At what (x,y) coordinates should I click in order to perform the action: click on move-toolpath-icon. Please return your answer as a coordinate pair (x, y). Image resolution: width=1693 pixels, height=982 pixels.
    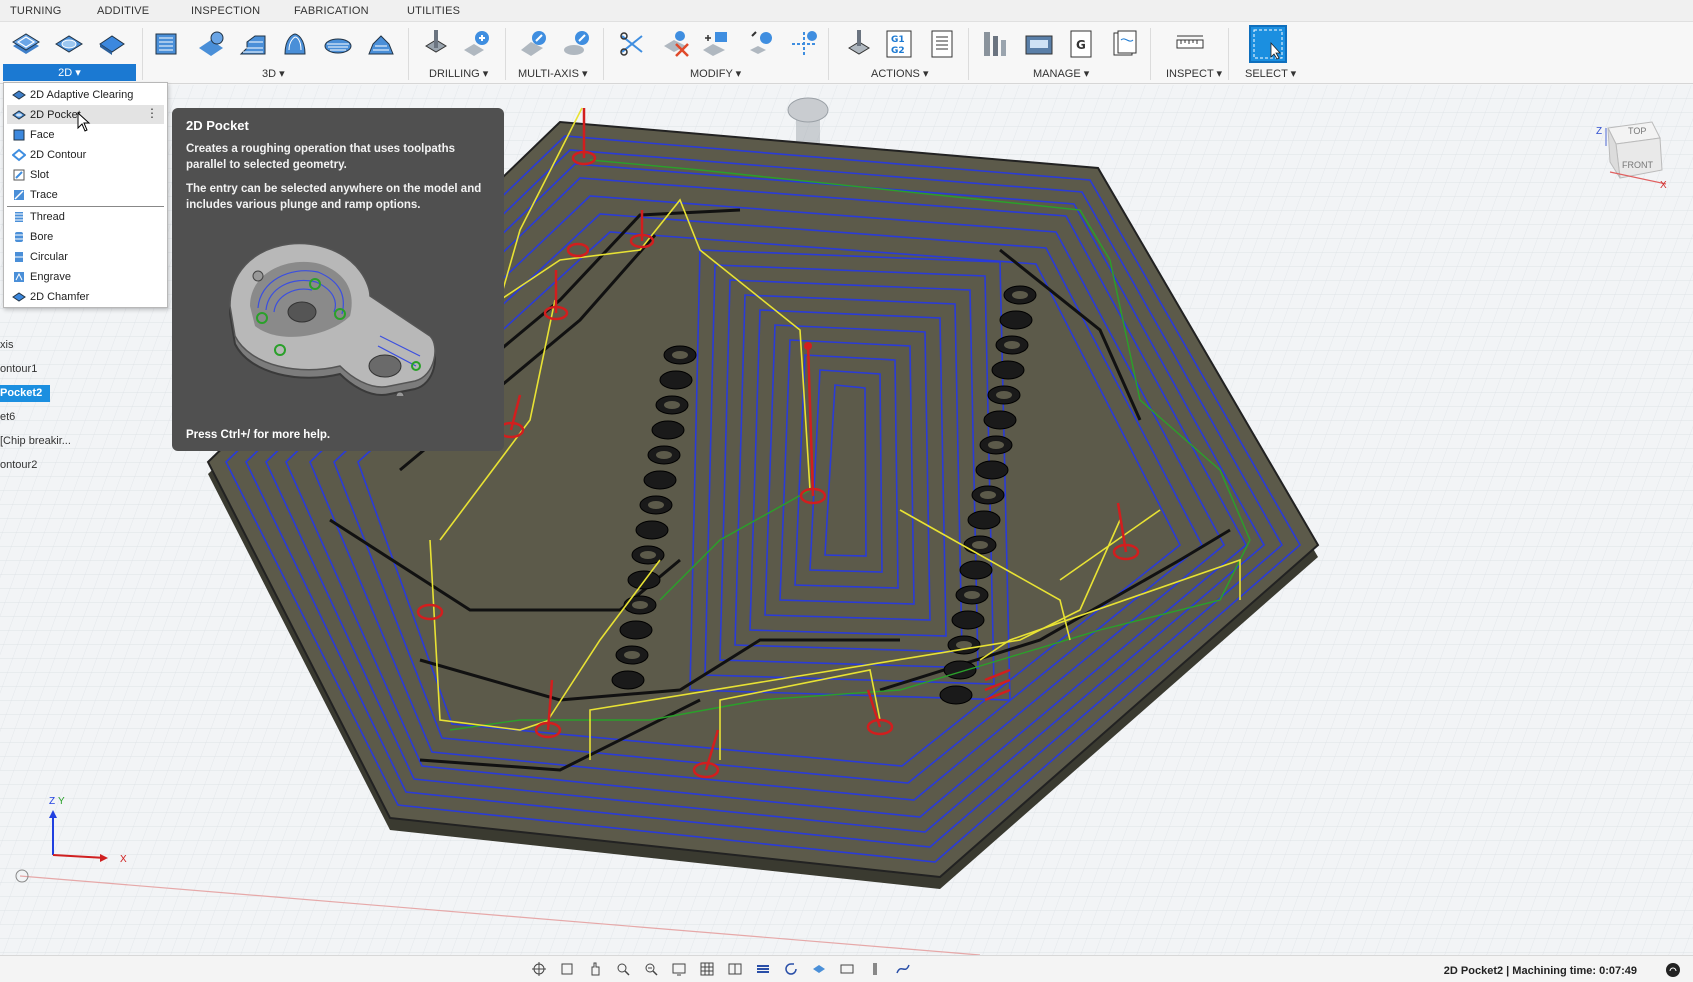
    Looking at the image, I should click on (715, 44).